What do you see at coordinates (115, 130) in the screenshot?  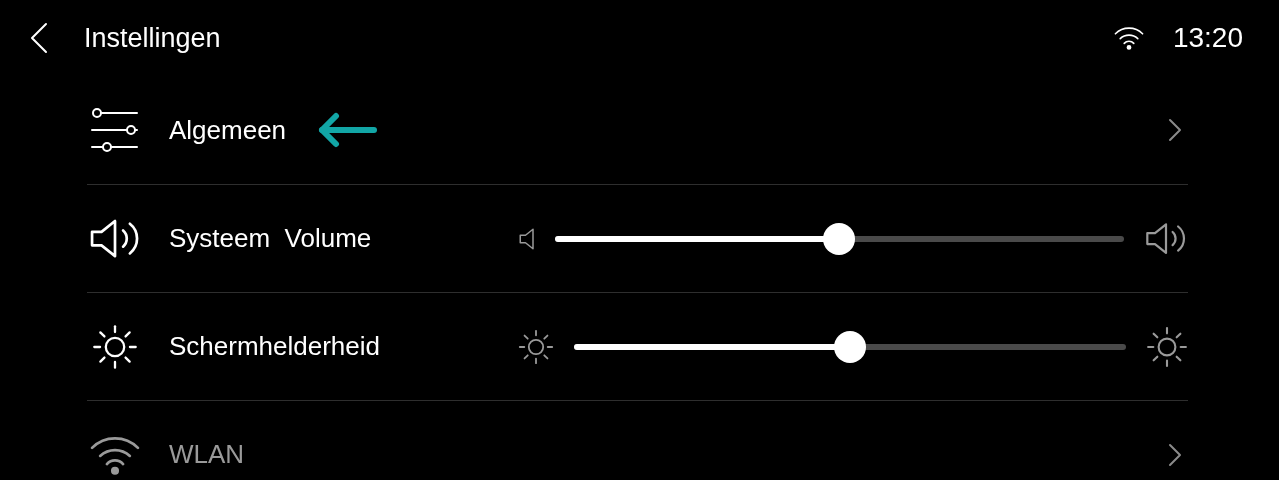 I see `sliders-icon` at bounding box center [115, 130].